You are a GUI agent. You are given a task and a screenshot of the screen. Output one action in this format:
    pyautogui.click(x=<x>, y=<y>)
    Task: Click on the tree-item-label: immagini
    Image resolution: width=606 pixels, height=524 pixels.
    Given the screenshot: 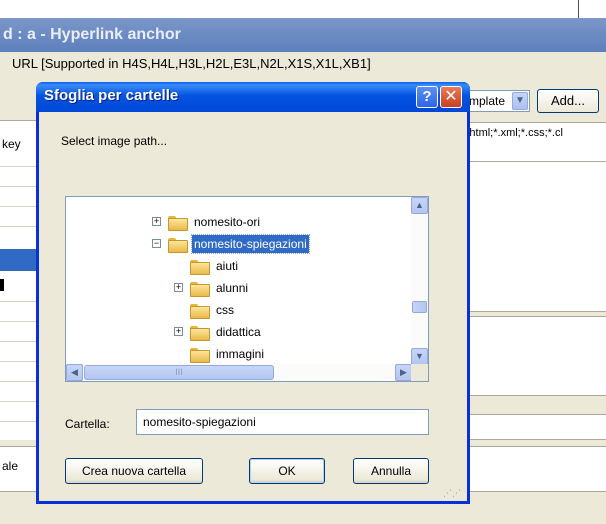 What is the action you would take?
    pyautogui.click(x=240, y=354)
    